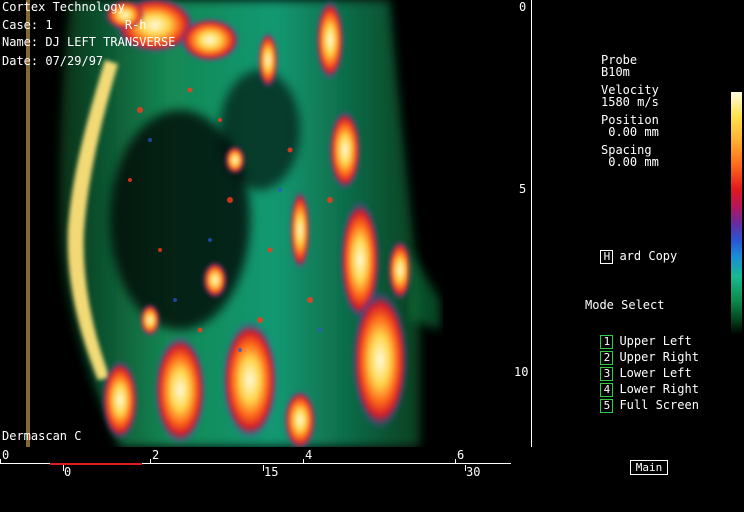  Describe the element at coordinates (615, 72) in the screenshot. I see `probe-value: B10m` at that location.